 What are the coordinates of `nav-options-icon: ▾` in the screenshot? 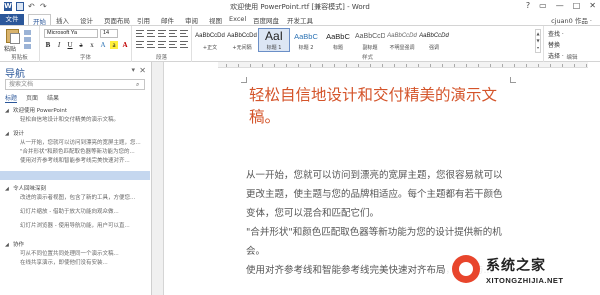 It's located at (133, 70).